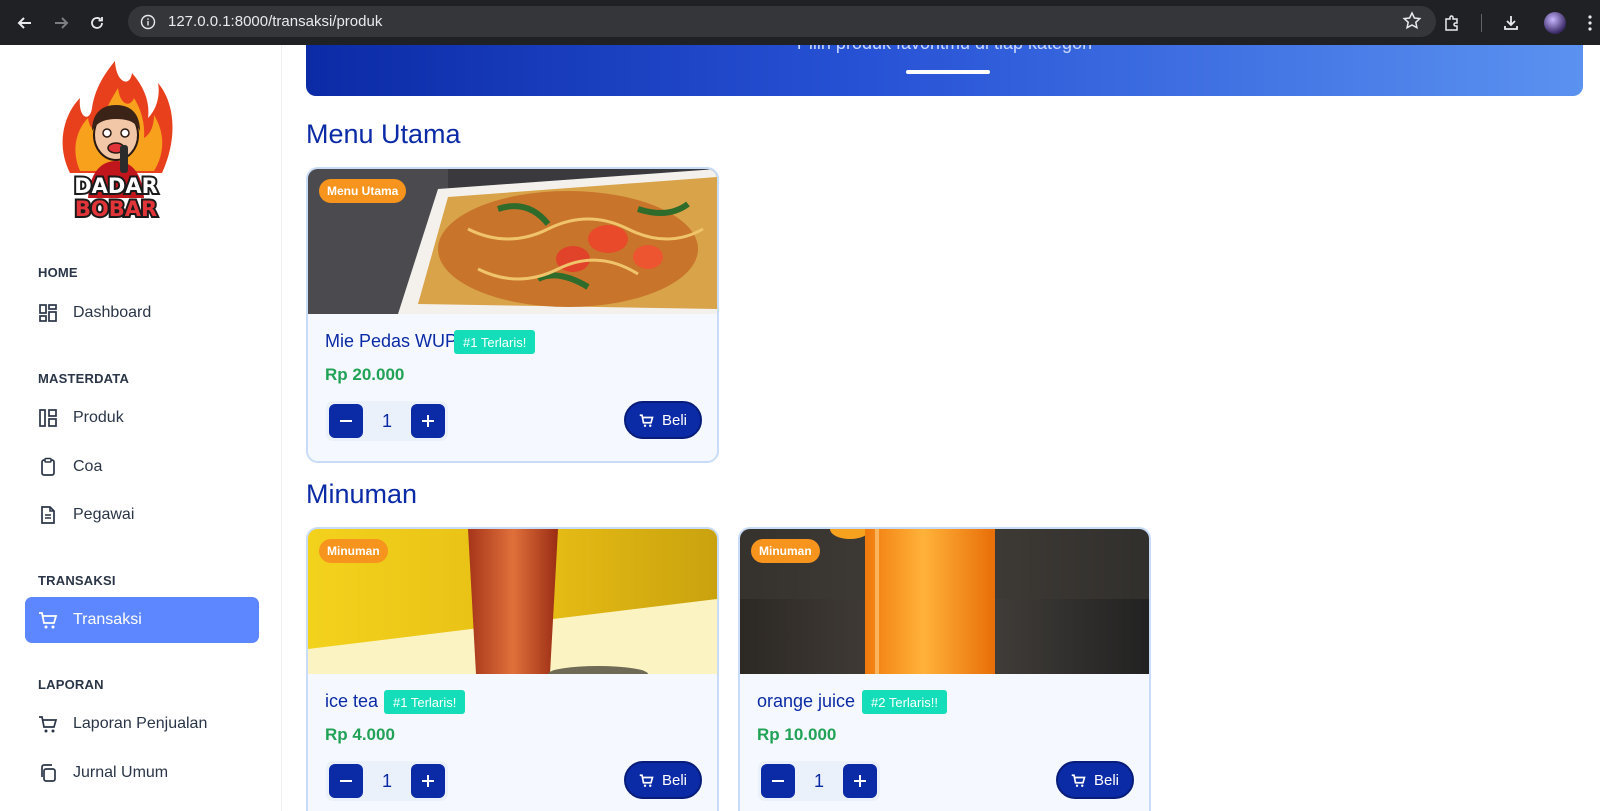  Describe the element at coordinates (365, 374) in the screenshot. I see `product-price: Rp 20.000` at that location.